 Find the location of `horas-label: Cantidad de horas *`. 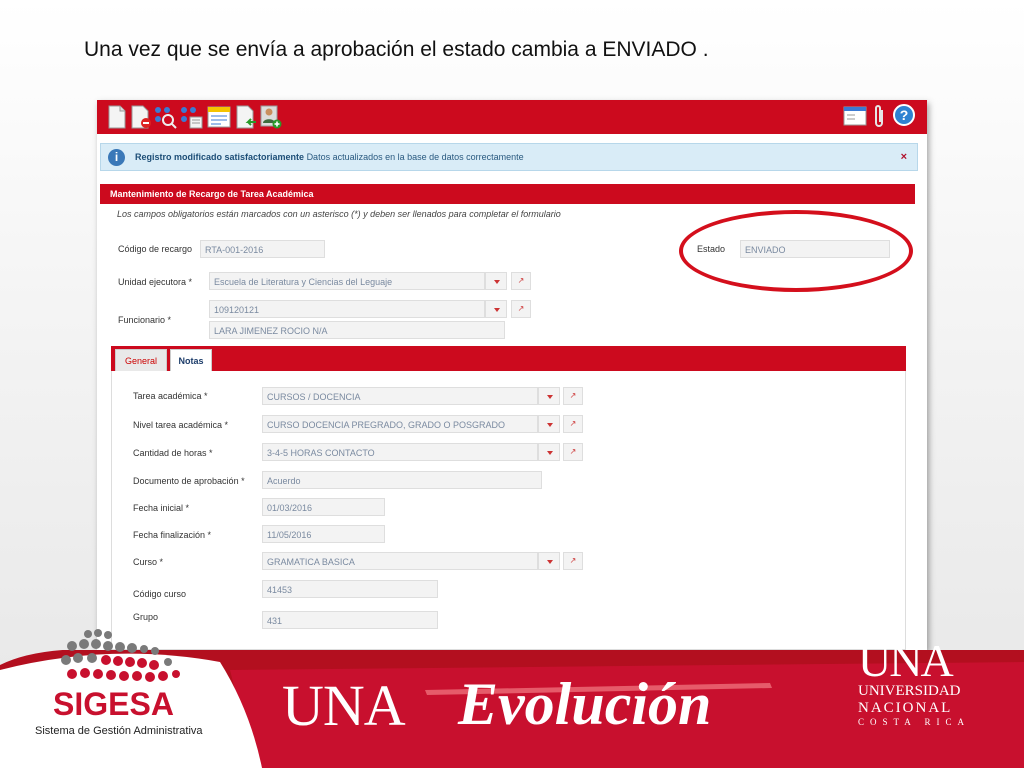

horas-label: Cantidad de horas * is located at coordinates (173, 453).